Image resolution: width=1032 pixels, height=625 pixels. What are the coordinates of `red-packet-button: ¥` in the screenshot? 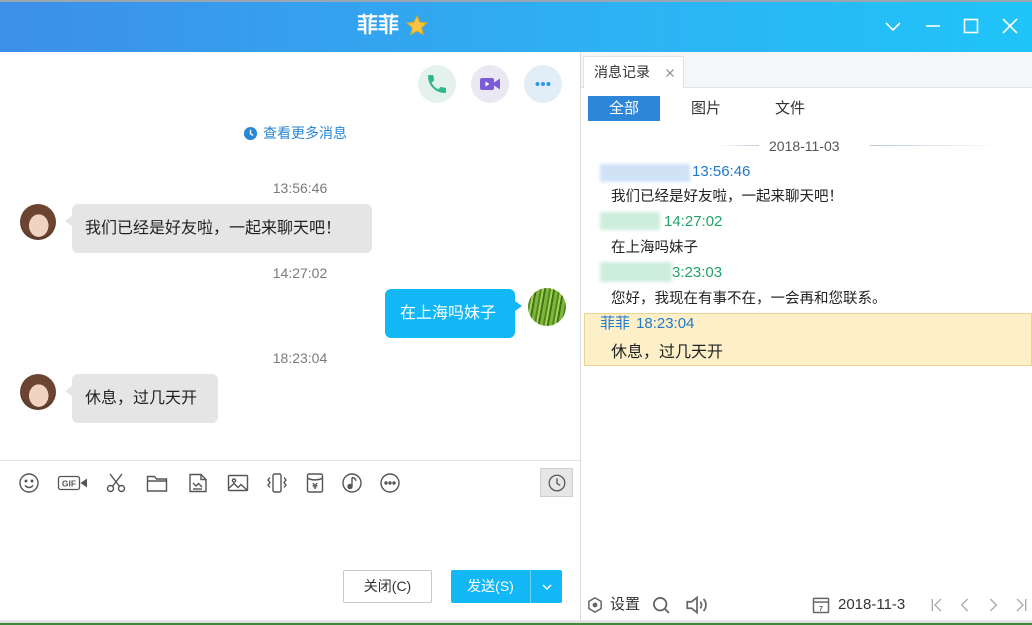 It's located at (315, 483).